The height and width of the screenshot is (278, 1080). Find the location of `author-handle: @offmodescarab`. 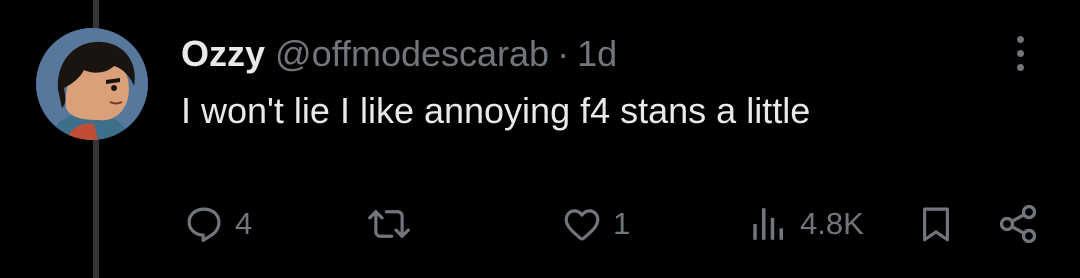

author-handle: @offmodescarab is located at coordinates (412, 54).